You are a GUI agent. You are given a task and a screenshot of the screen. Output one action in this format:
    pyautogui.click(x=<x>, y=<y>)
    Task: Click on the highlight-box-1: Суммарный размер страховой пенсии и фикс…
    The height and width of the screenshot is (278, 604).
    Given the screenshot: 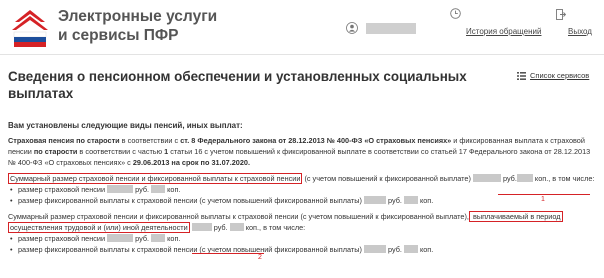 What is the action you would take?
    pyautogui.click(x=155, y=178)
    